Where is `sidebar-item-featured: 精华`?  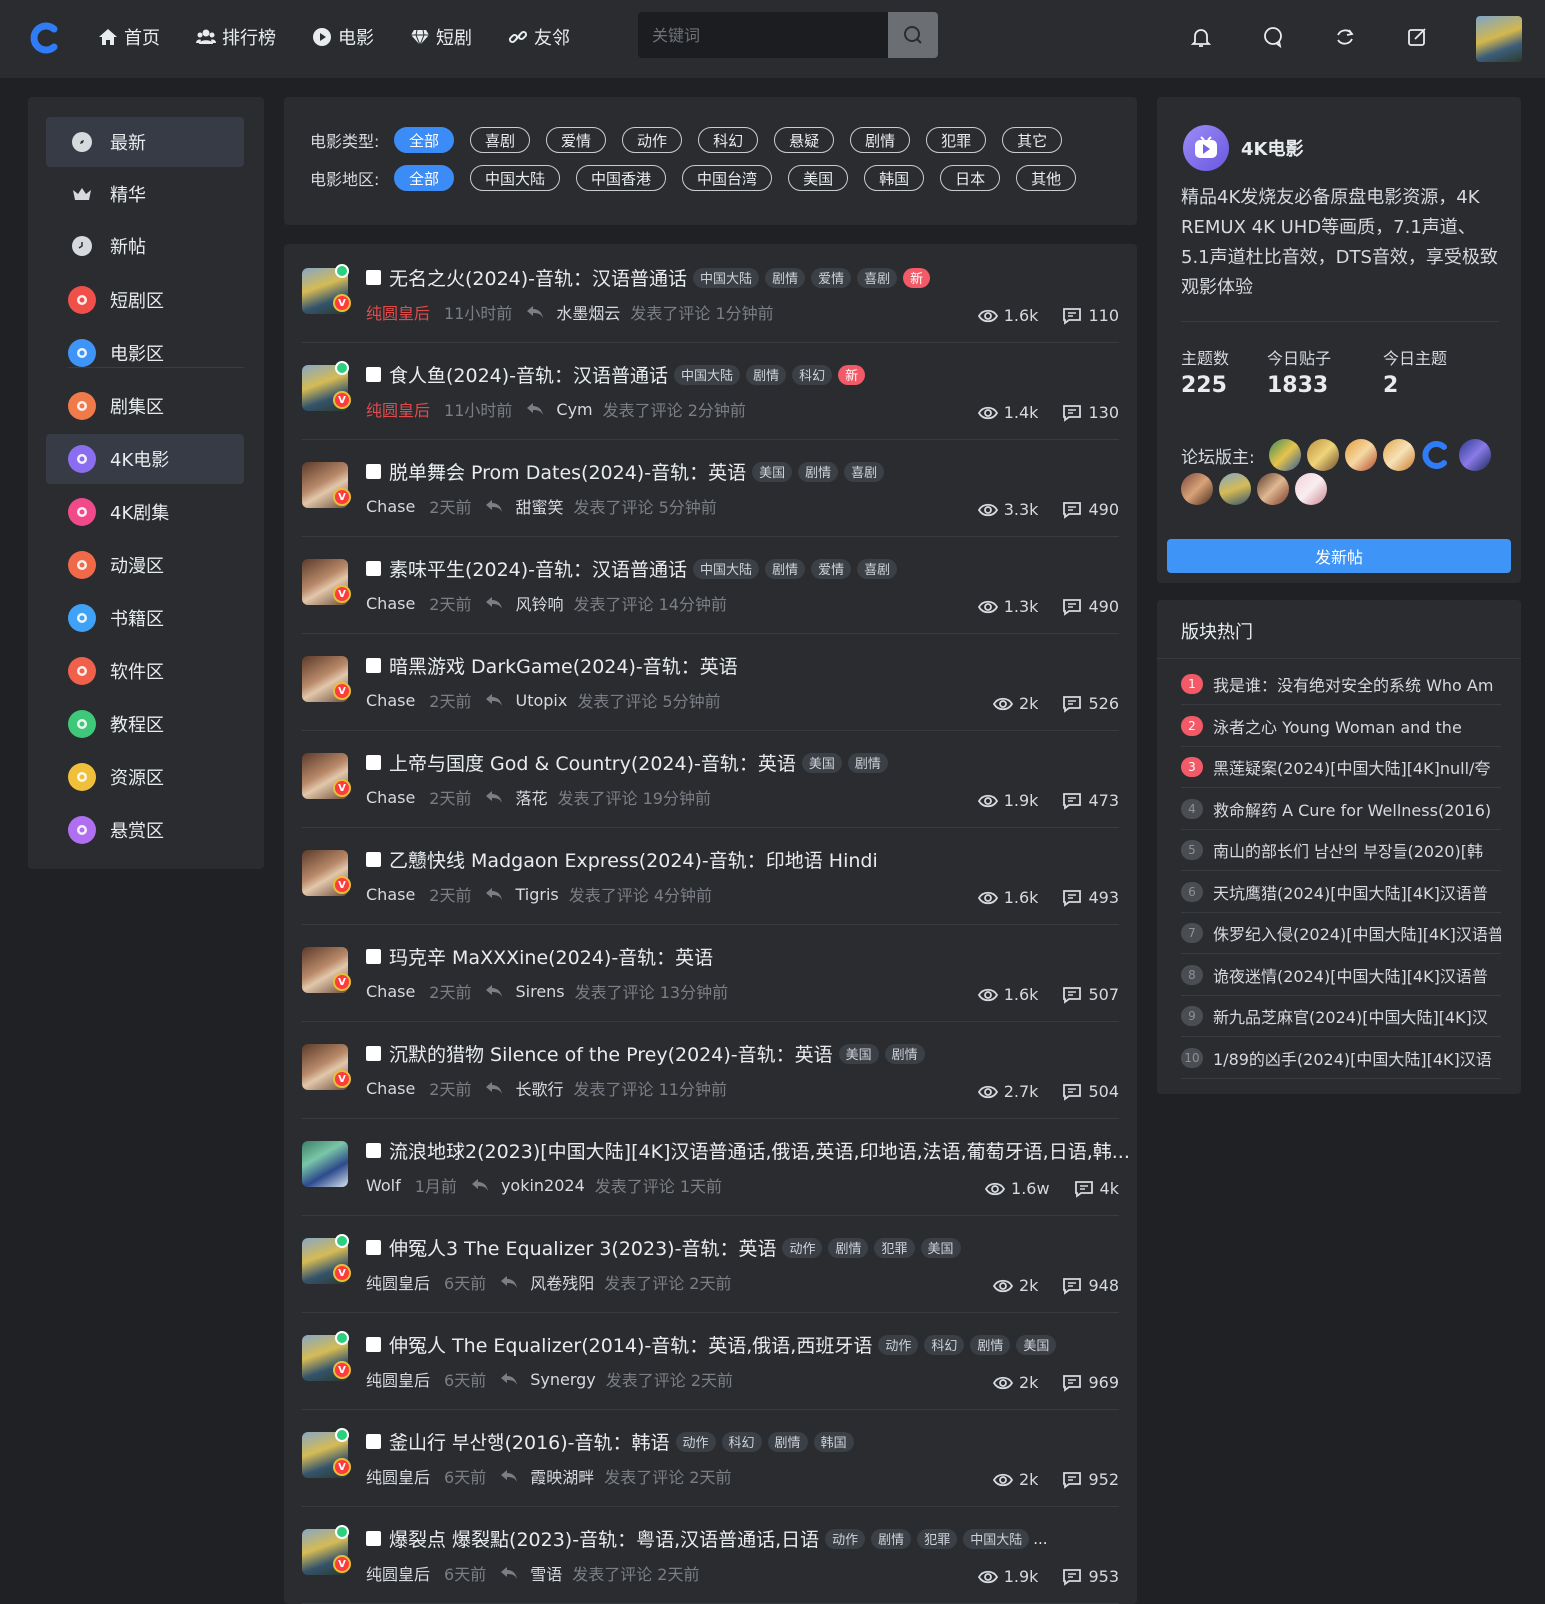
sidebar-item-featured: 精华 is located at coordinates (145, 194).